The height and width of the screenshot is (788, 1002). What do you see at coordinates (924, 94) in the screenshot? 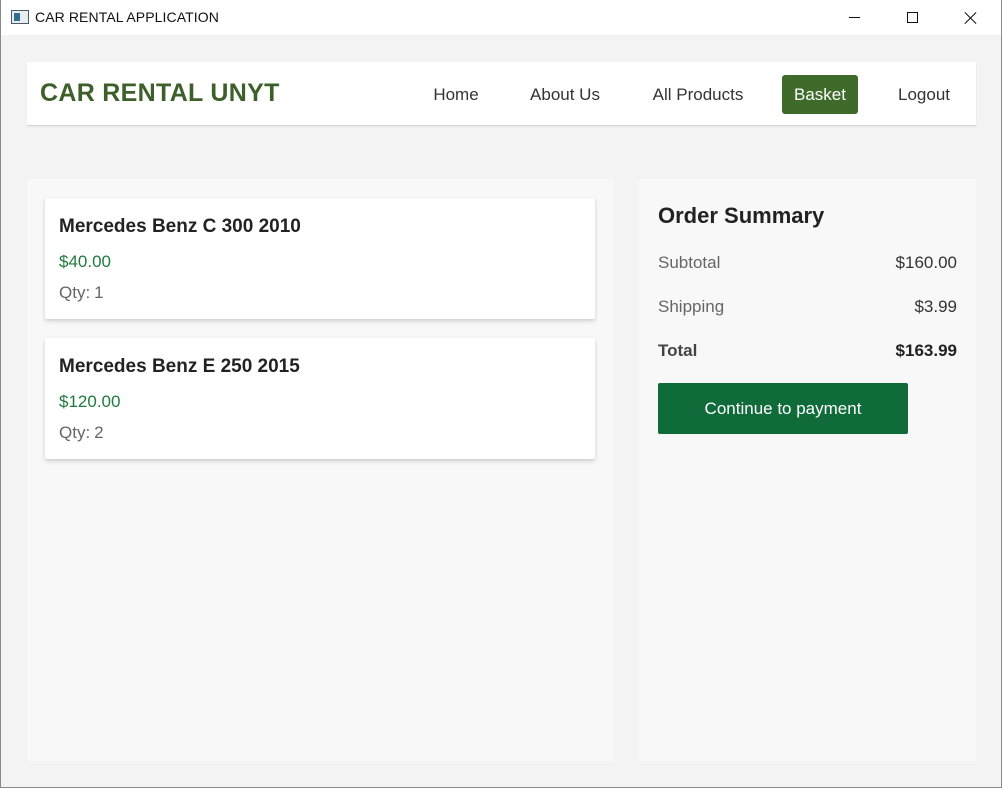
I see `nav-logout-link: Logout` at bounding box center [924, 94].